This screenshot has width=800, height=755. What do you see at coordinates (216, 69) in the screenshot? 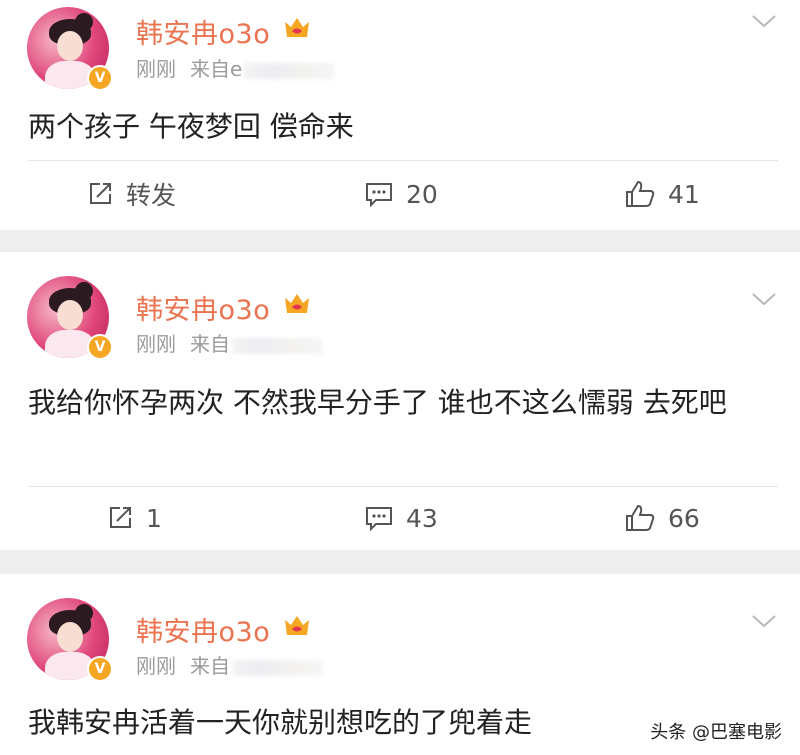
I see `post-source: 来自e` at bounding box center [216, 69].